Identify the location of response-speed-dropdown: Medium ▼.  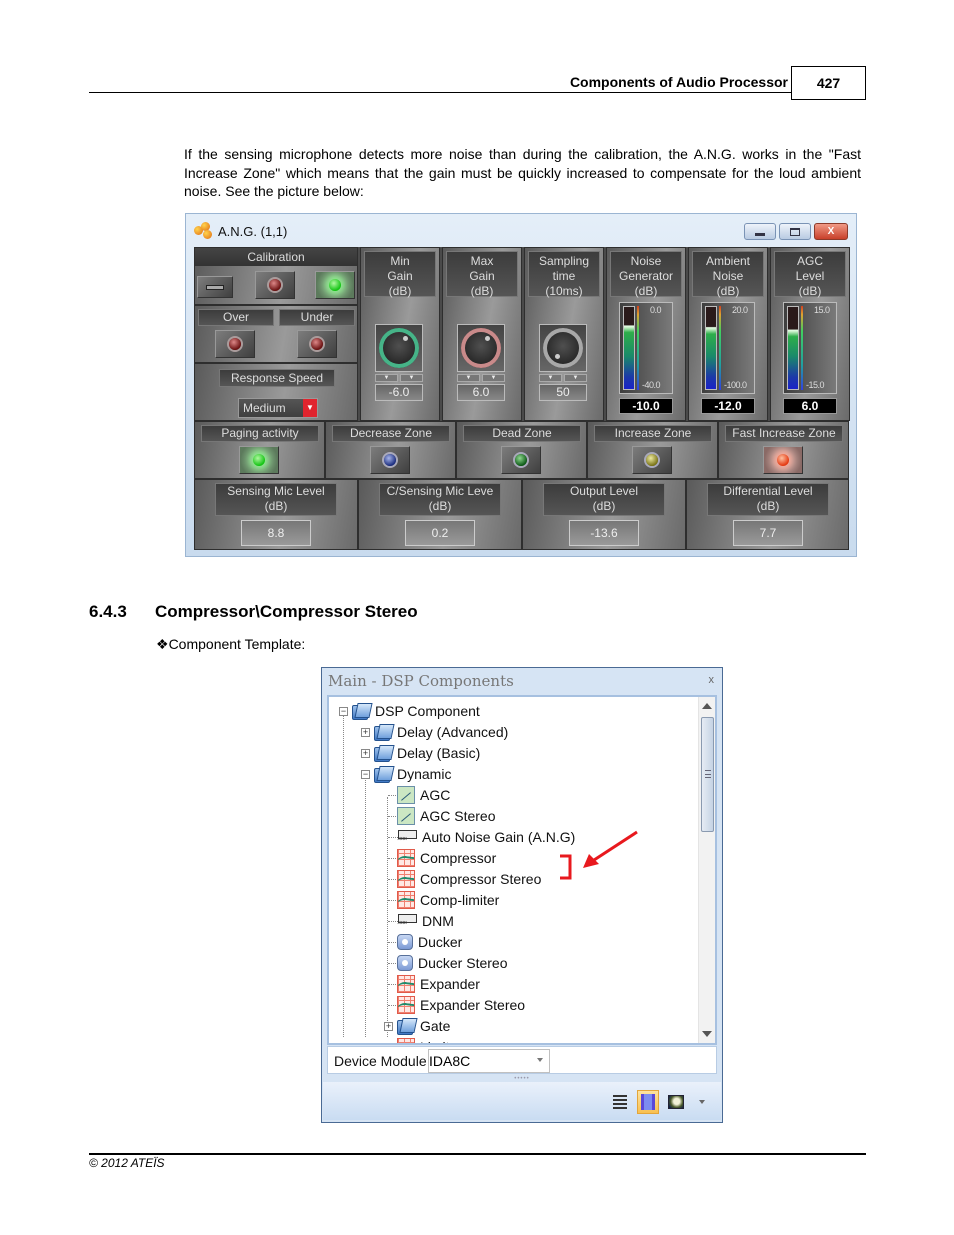
(278, 408).